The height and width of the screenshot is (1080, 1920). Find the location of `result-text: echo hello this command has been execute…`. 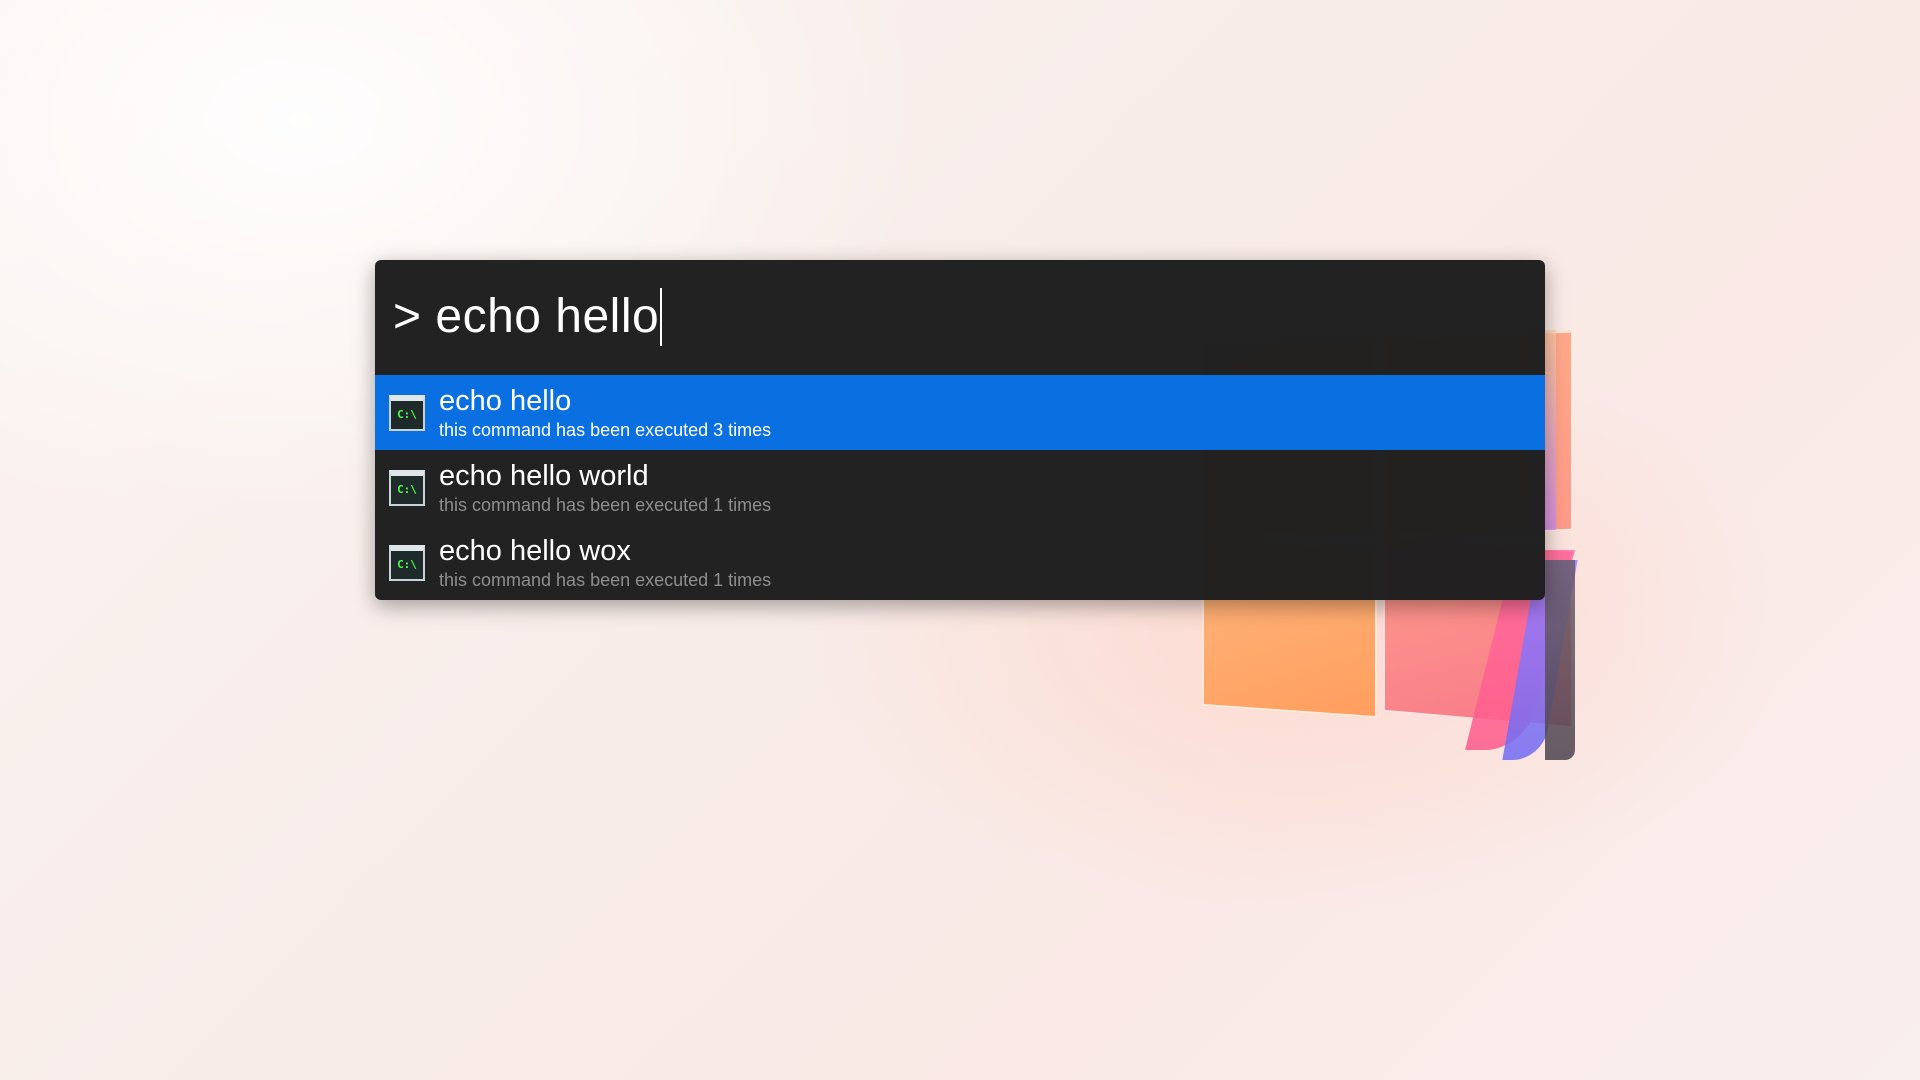

result-text: echo hello this command has been execute… is located at coordinates (605, 412).